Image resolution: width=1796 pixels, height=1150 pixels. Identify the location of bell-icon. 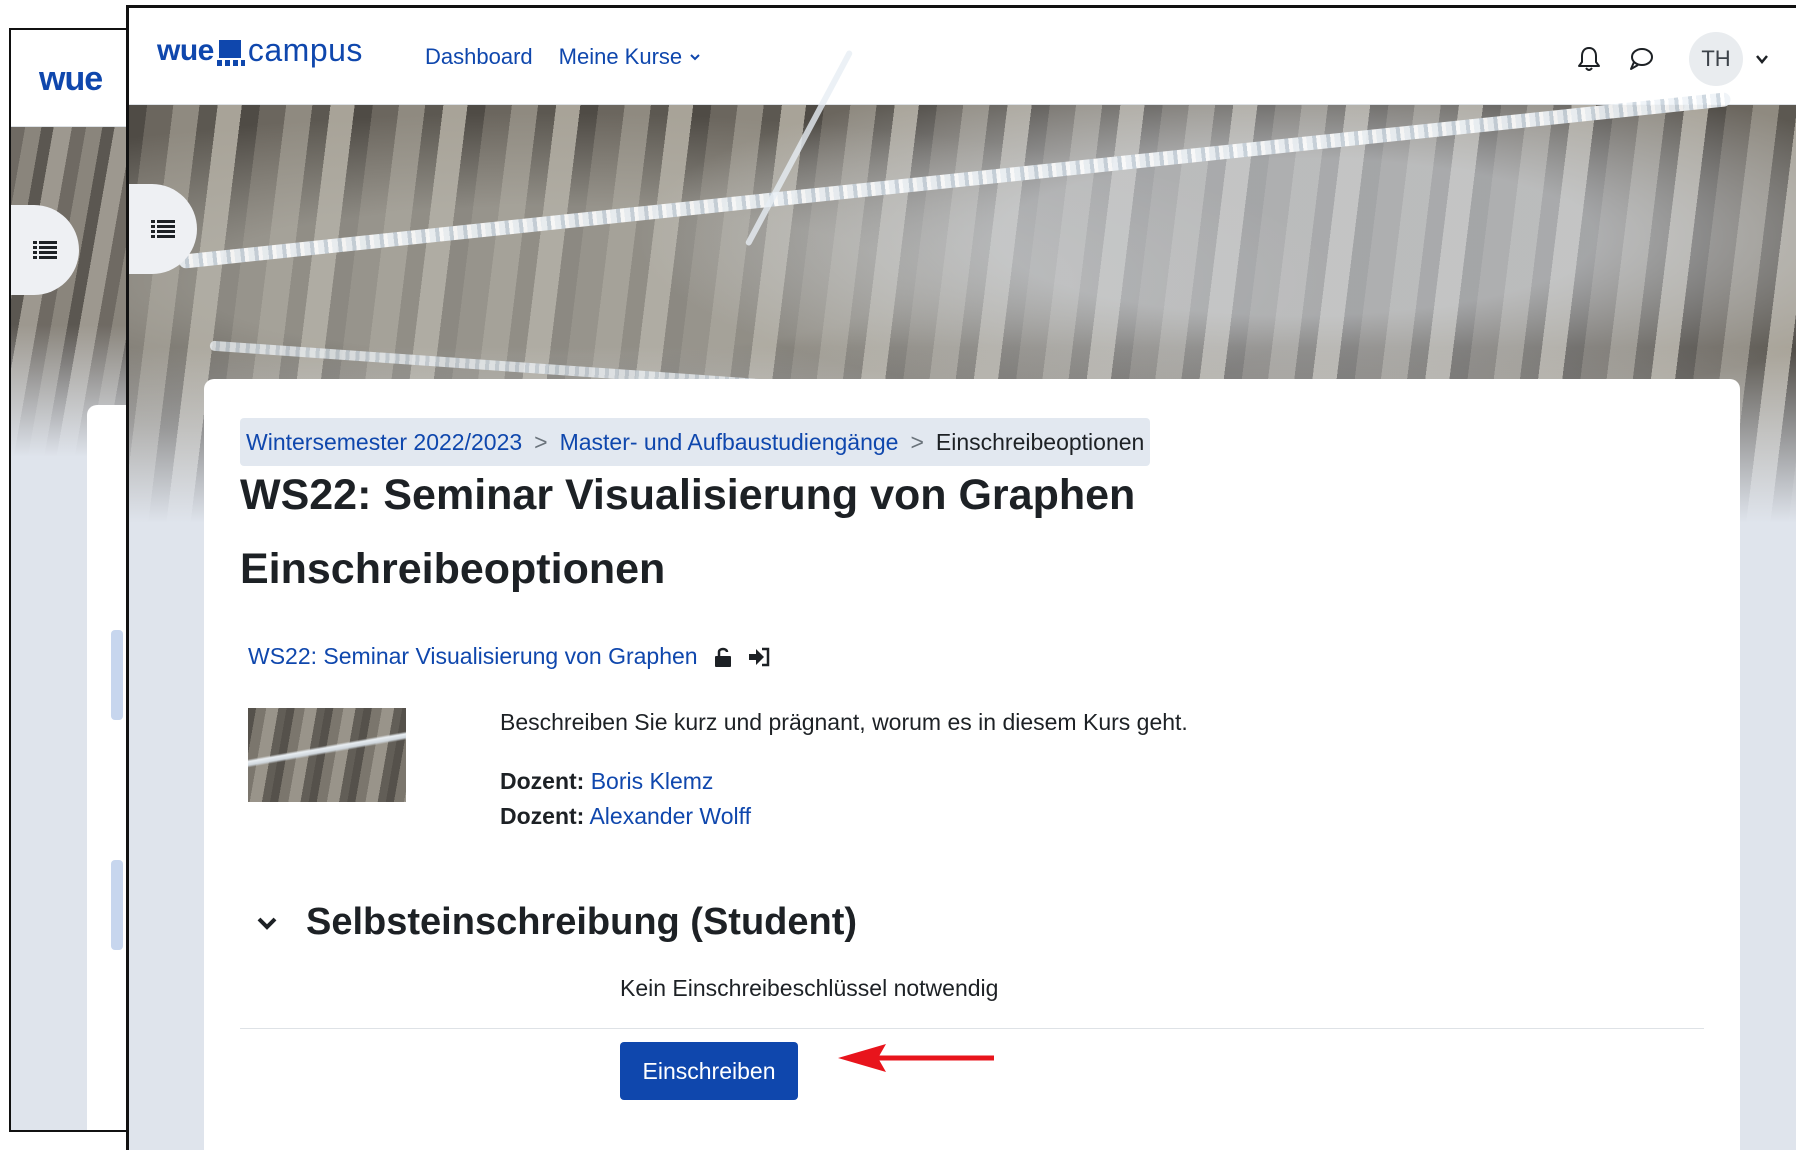
(1589, 59).